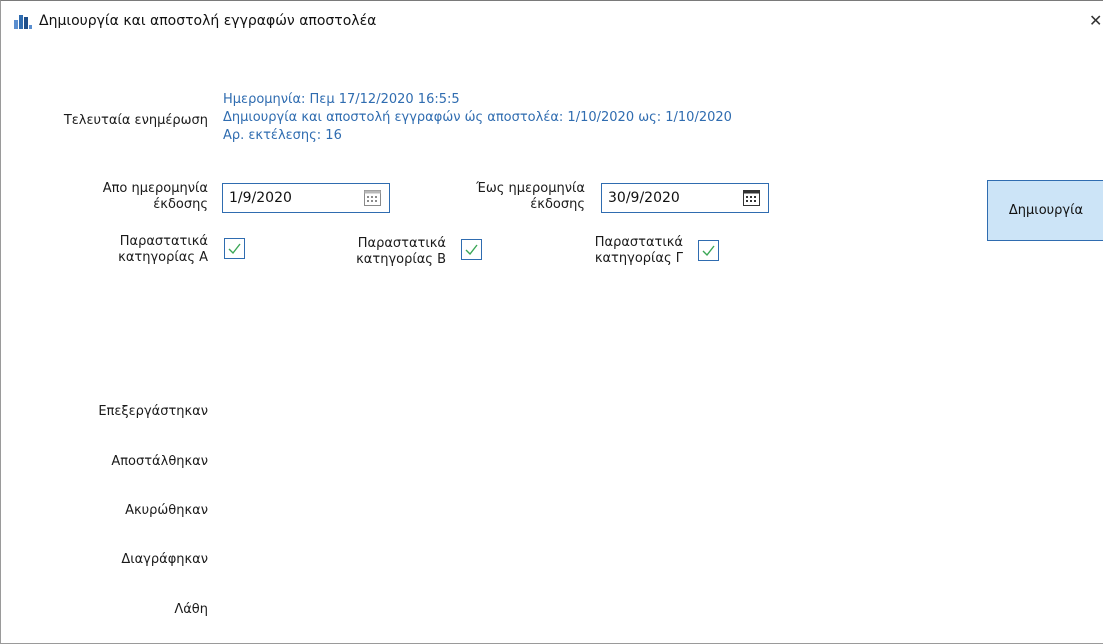 The height and width of the screenshot is (644, 1103). What do you see at coordinates (260, 198) in the screenshot?
I see `from-date-value: 1/9/2020` at bounding box center [260, 198].